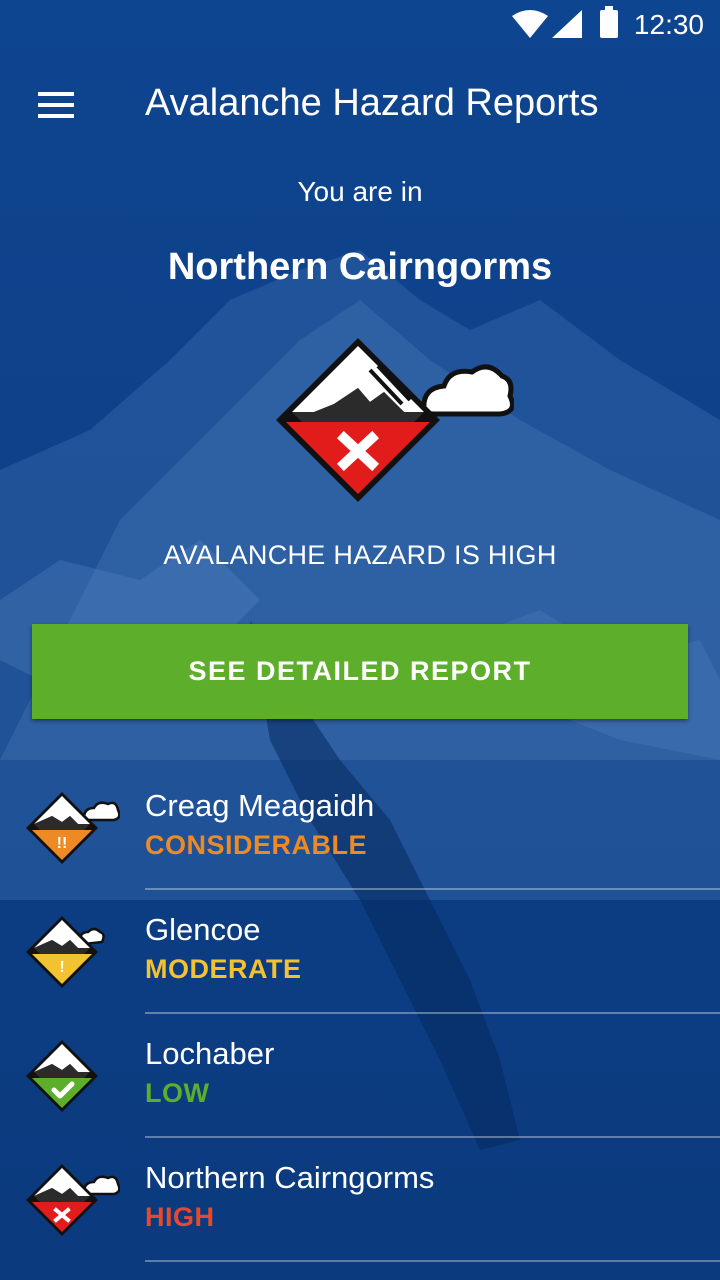 The image size is (720, 1280). What do you see at coordinates (360, 1076) in the screenshot?
I see `list-item-lochaber: Lochaber LOW` at bounding box center [360, 1076].